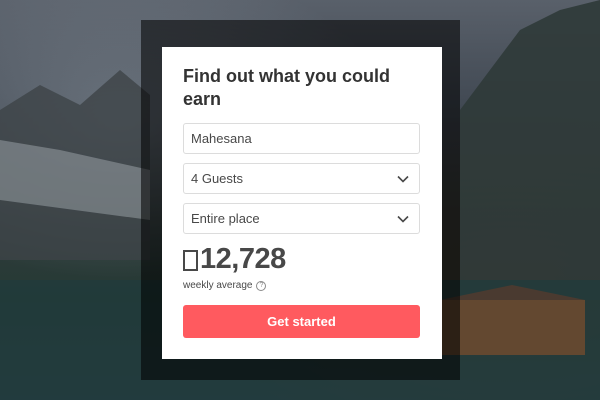 The image size is (600, 400). What do you see at coordinates (301, 321) in the screenshot?
I see `get-started-button: Get started` at bounding box center [301, 321].